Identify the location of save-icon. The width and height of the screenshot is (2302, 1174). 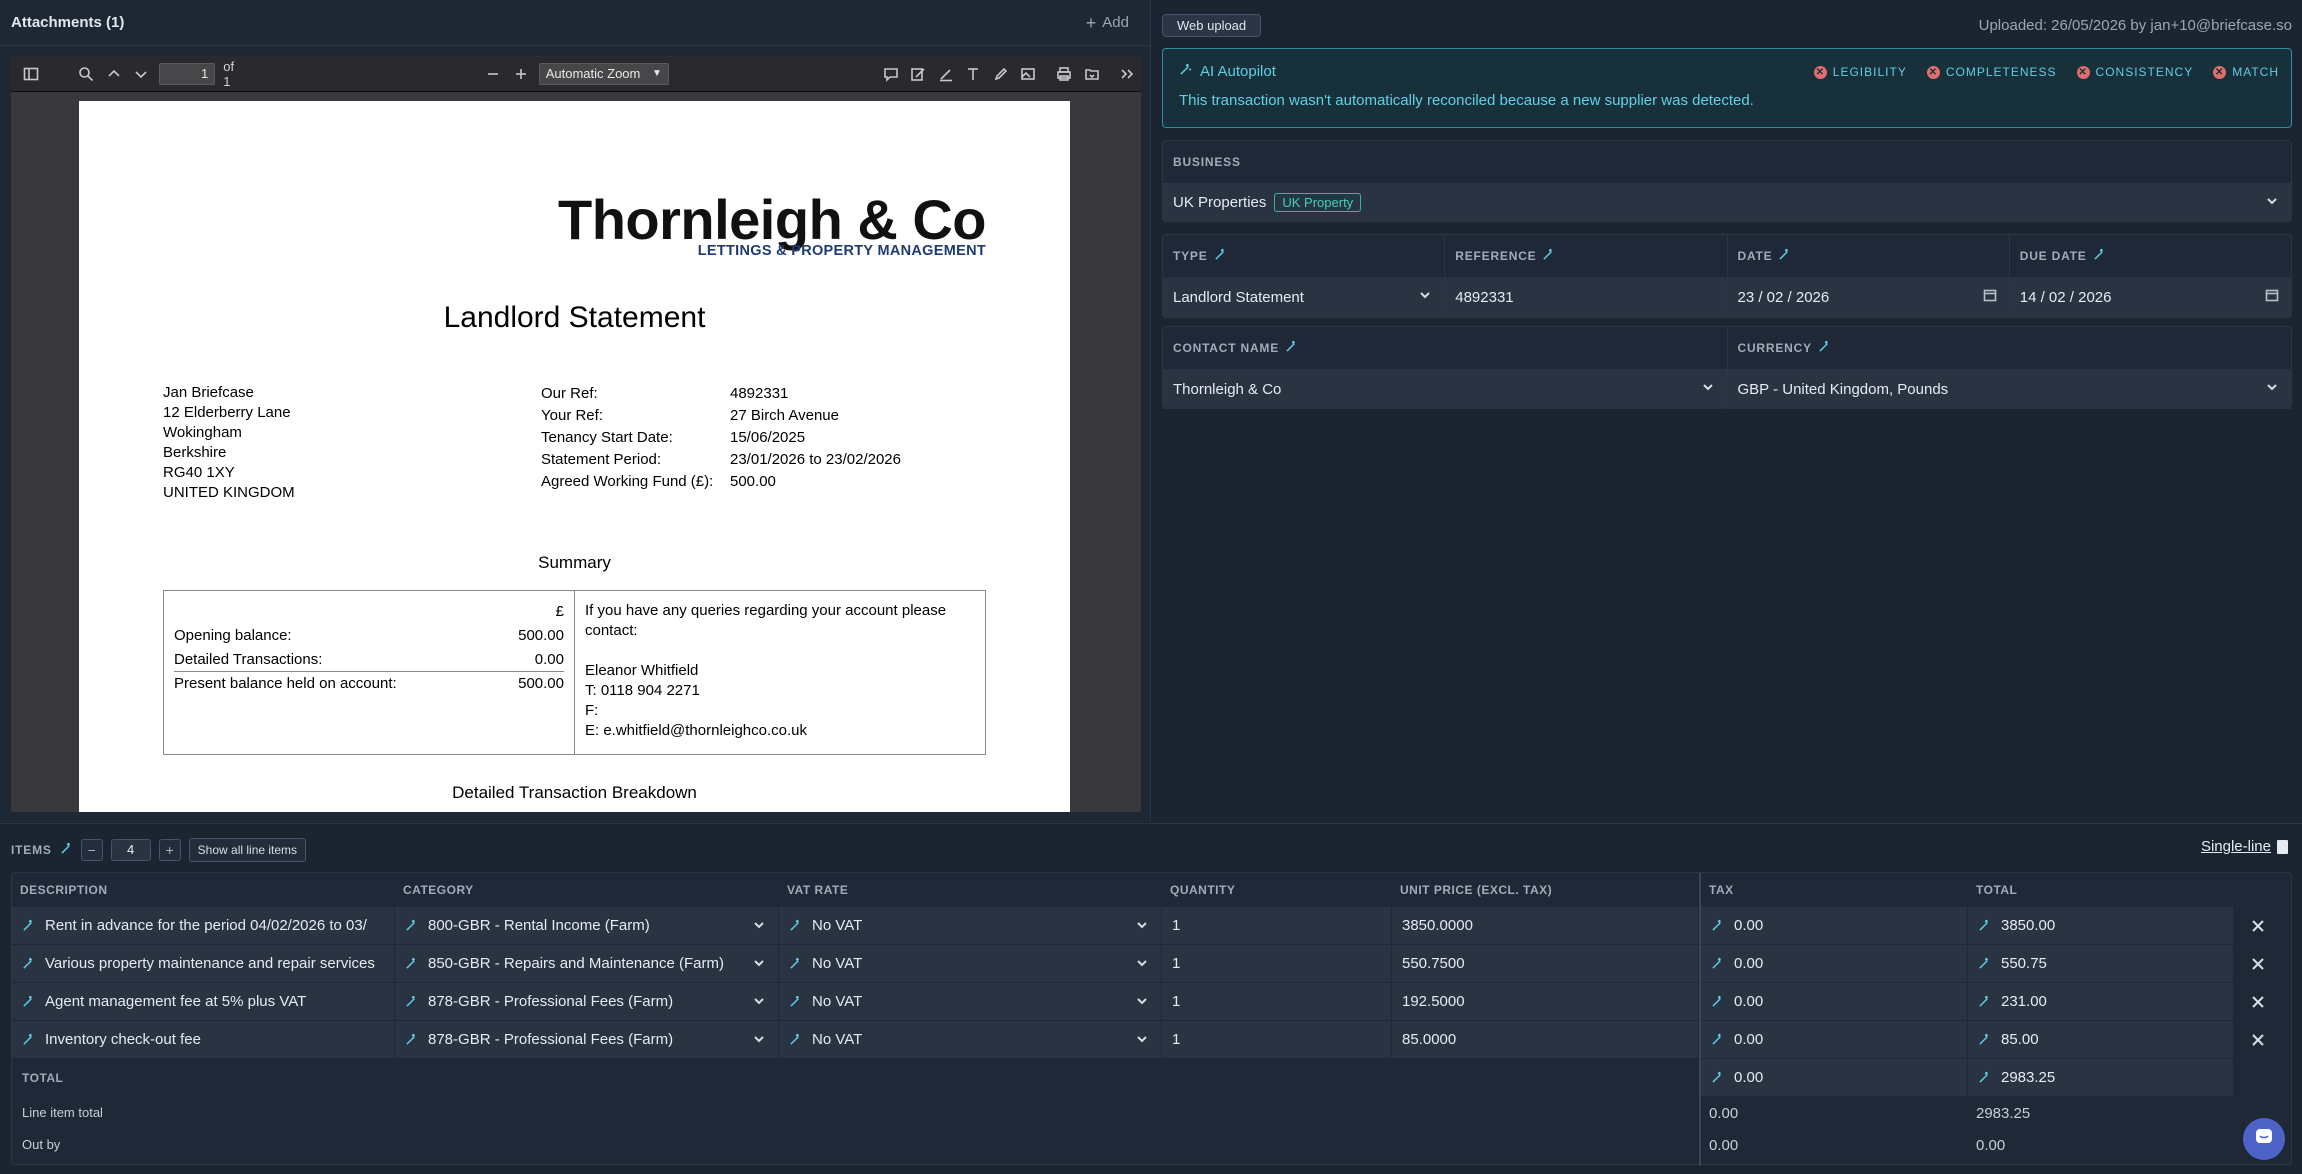
(1092, 74).